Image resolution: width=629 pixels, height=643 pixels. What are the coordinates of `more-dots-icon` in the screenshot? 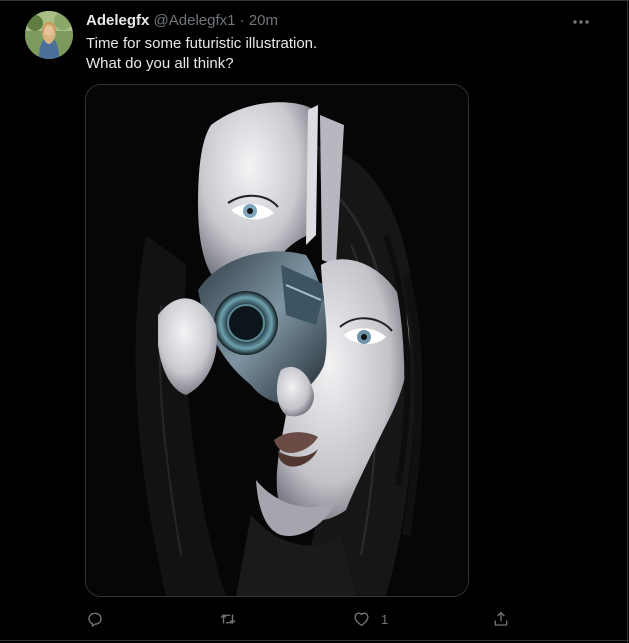 It's located at (581, 22).